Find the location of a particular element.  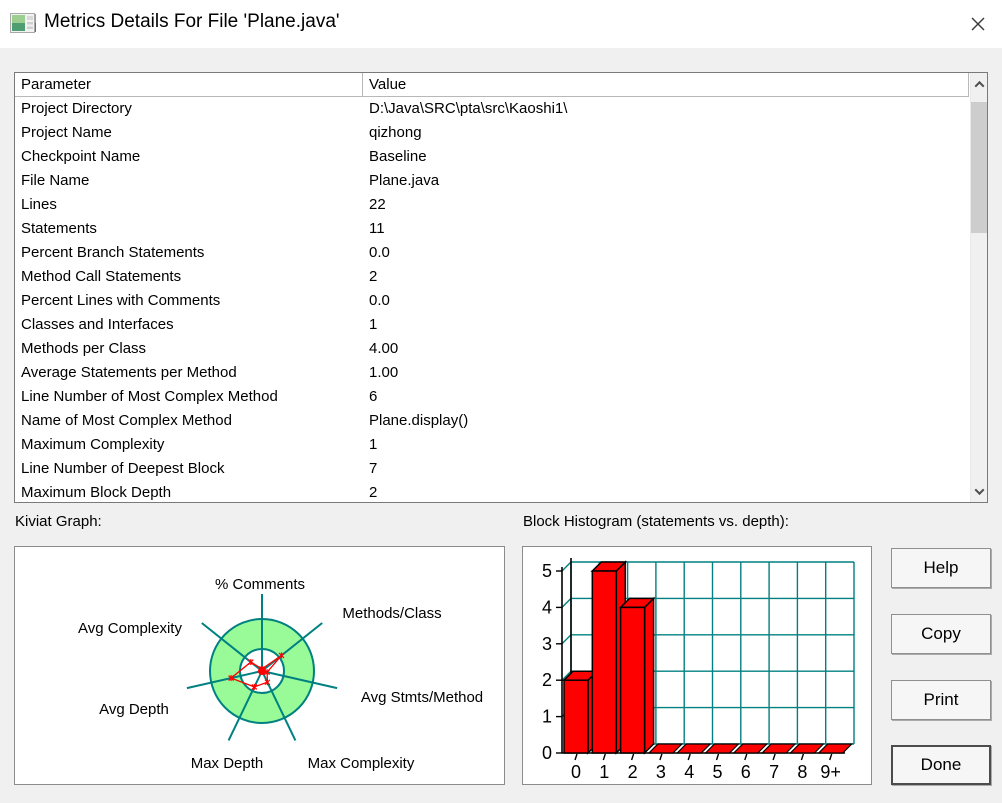

value-cell: qizhong is located at coordinates (395, 132).